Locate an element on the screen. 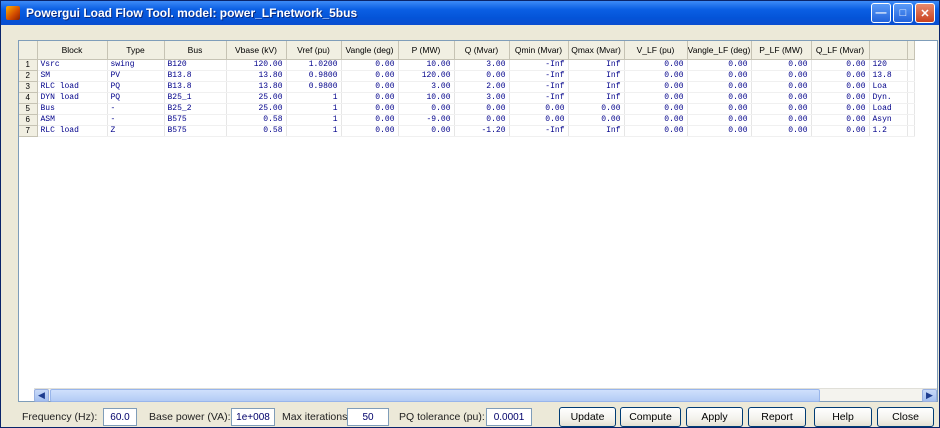 The image size is (940, 428). max-iterations-input: 50 is located at coordinates (368, 417).